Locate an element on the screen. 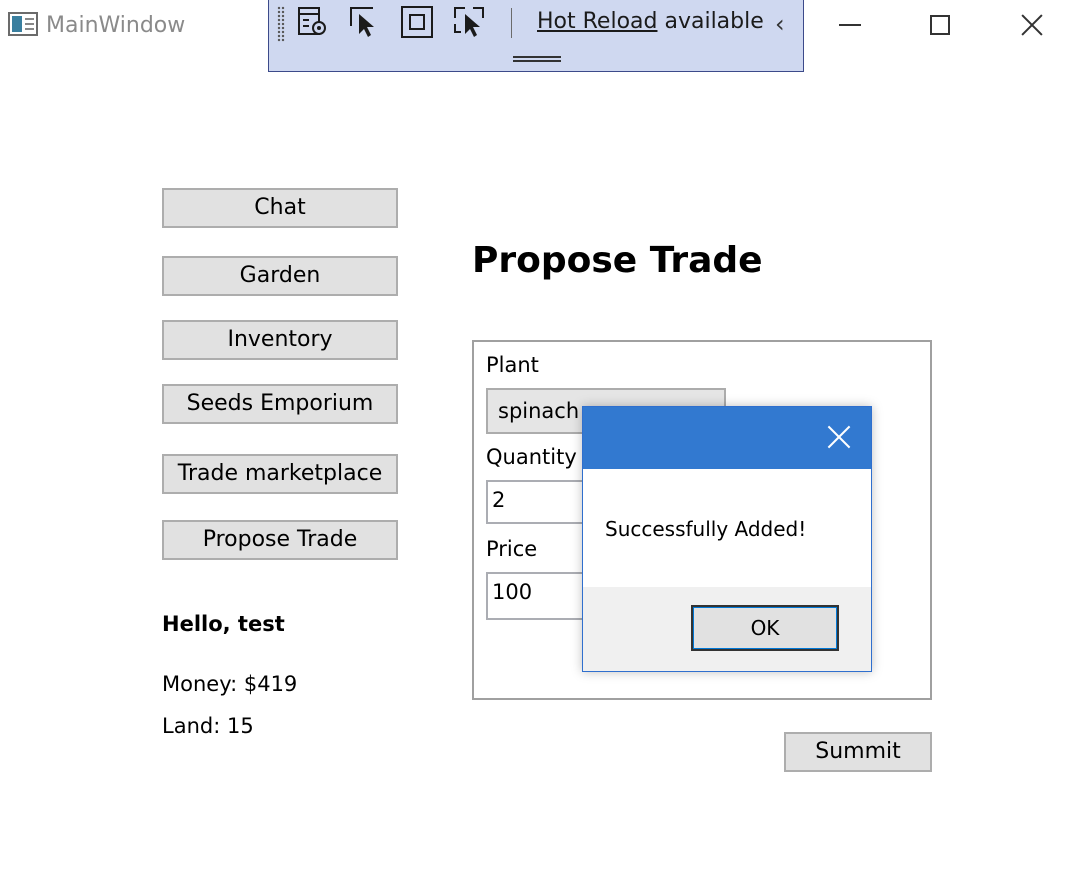 The width and height of the screenshot is (1076, 872). message-dialog: Successfully Added! OK is located at coordinates (727, 539).